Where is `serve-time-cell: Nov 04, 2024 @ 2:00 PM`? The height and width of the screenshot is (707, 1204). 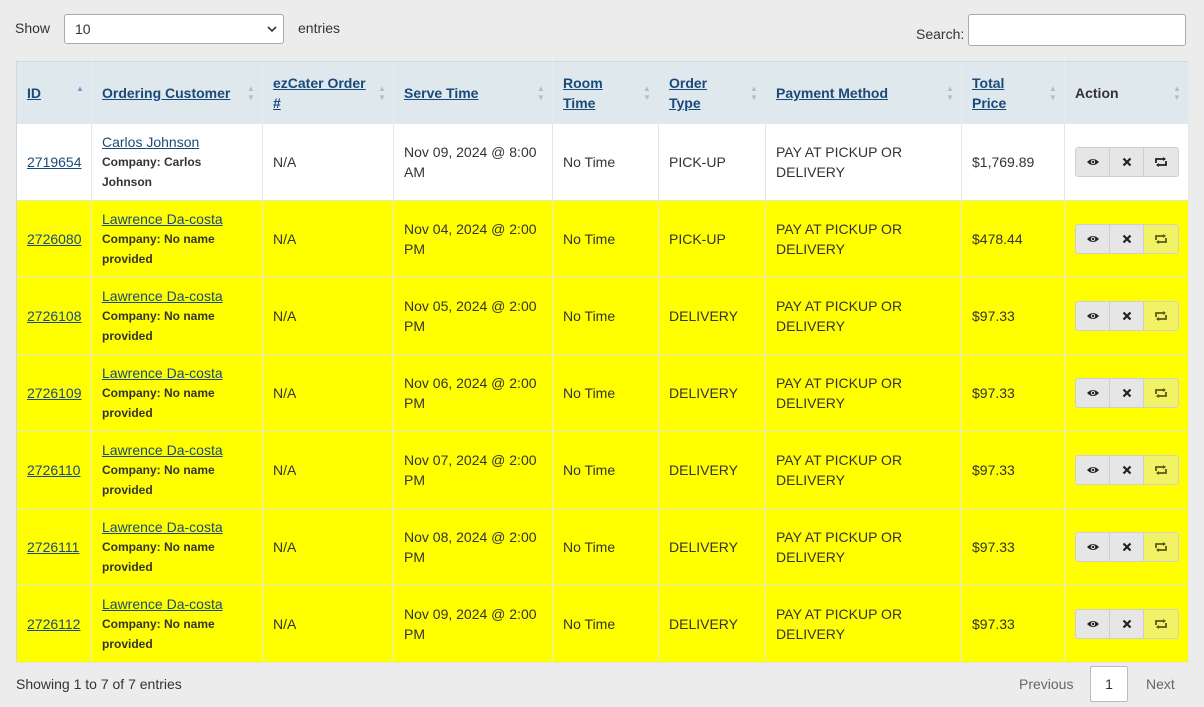 serve-time-cell: Nov 04, 2024 @ 2:00 PM is located at coordinates (473, 239).